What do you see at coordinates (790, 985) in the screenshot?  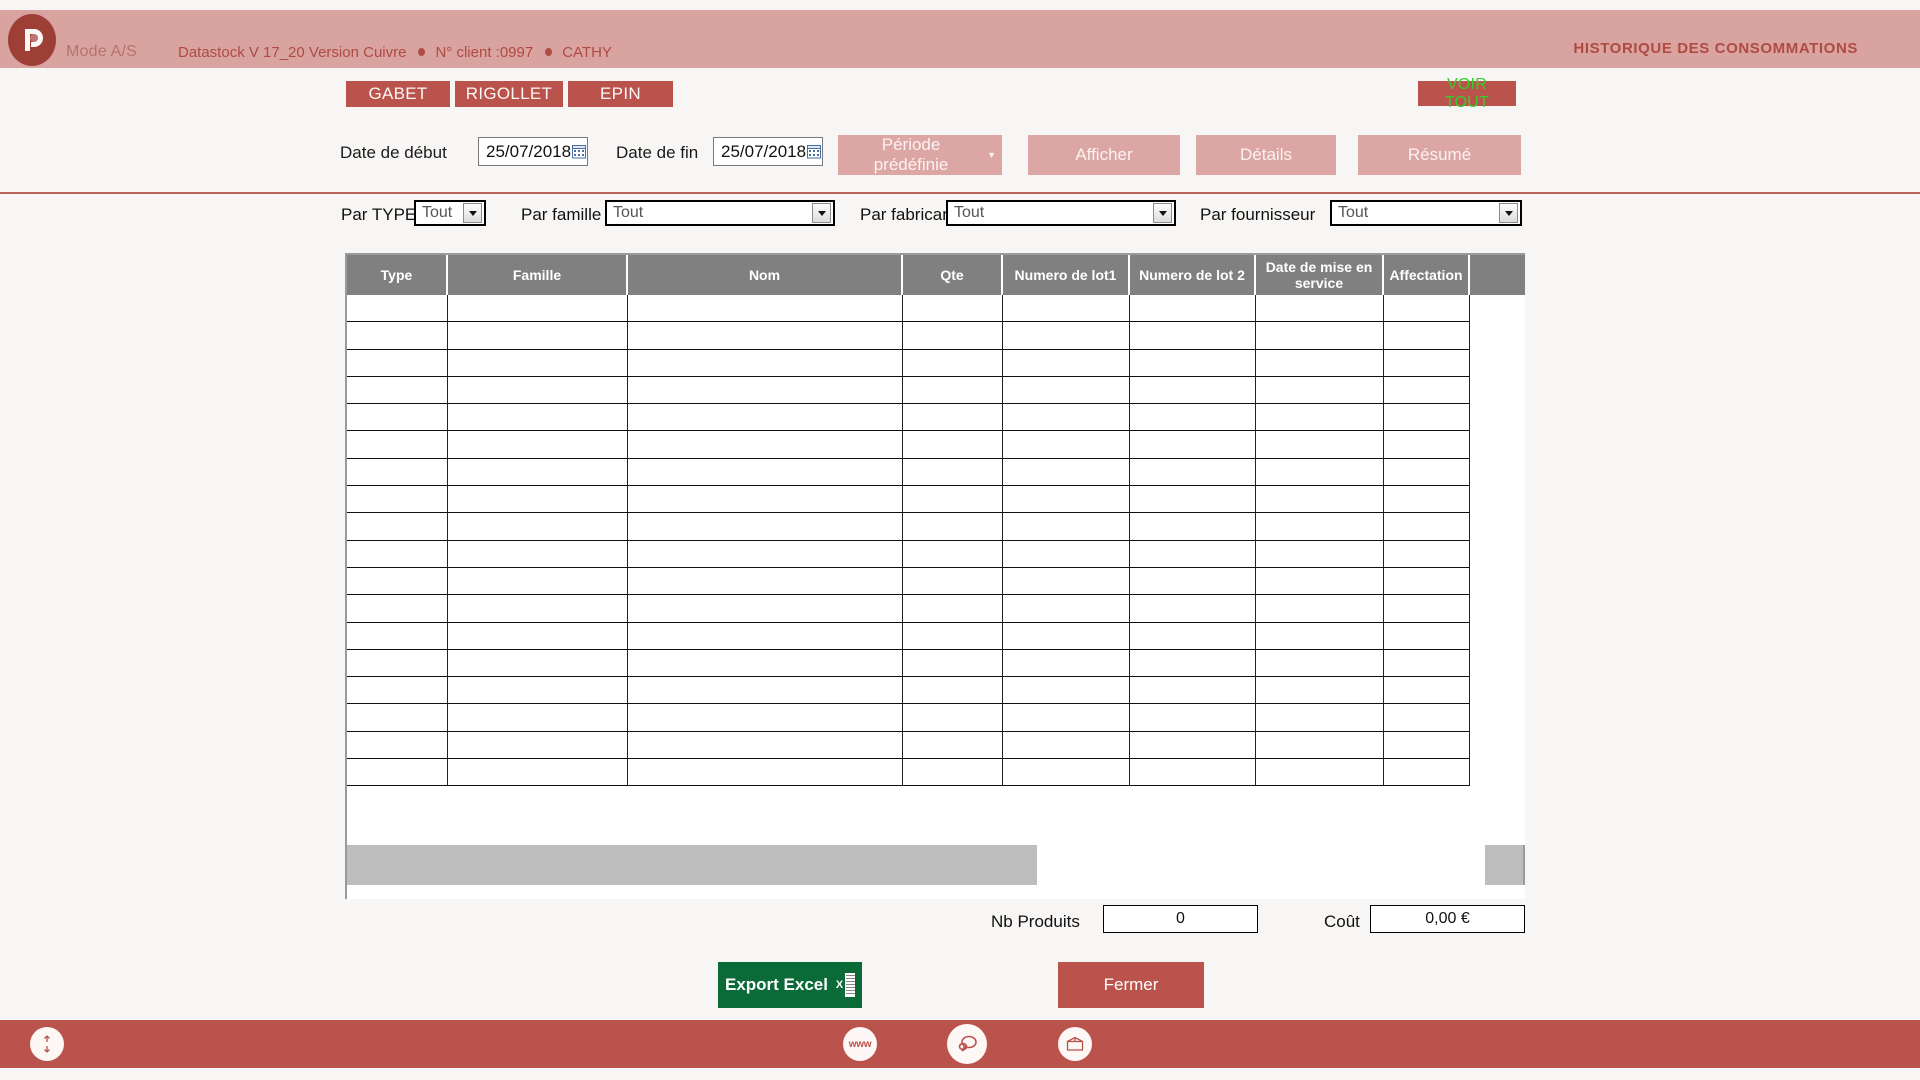 I see `export-excel-button: Export Excel X` at bounding box center [790, 985].